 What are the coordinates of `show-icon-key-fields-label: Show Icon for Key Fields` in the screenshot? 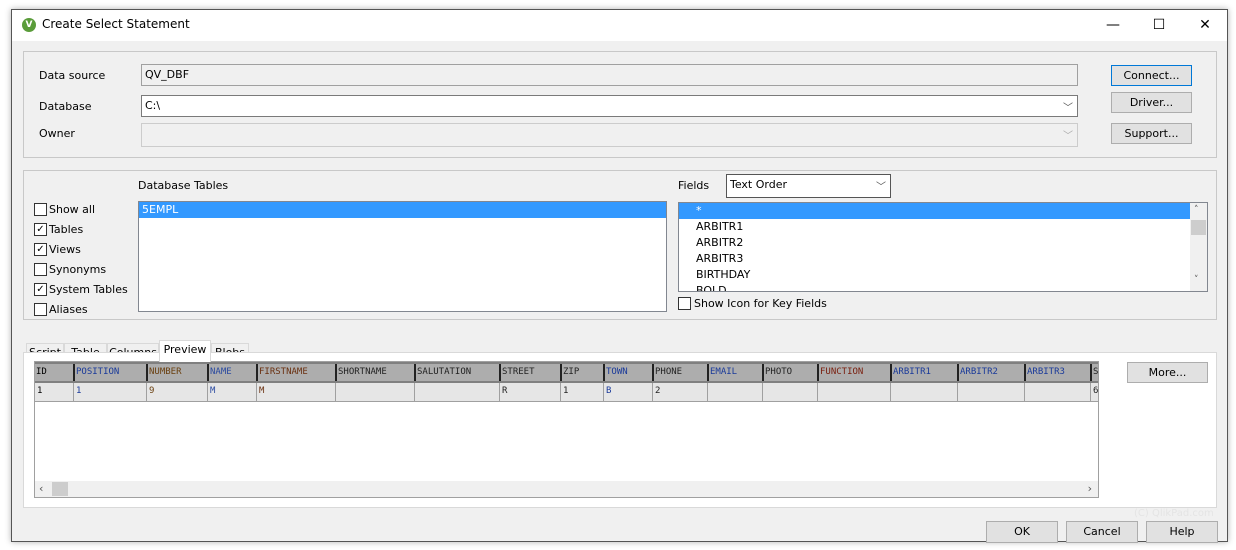 It's located at (760, 303).